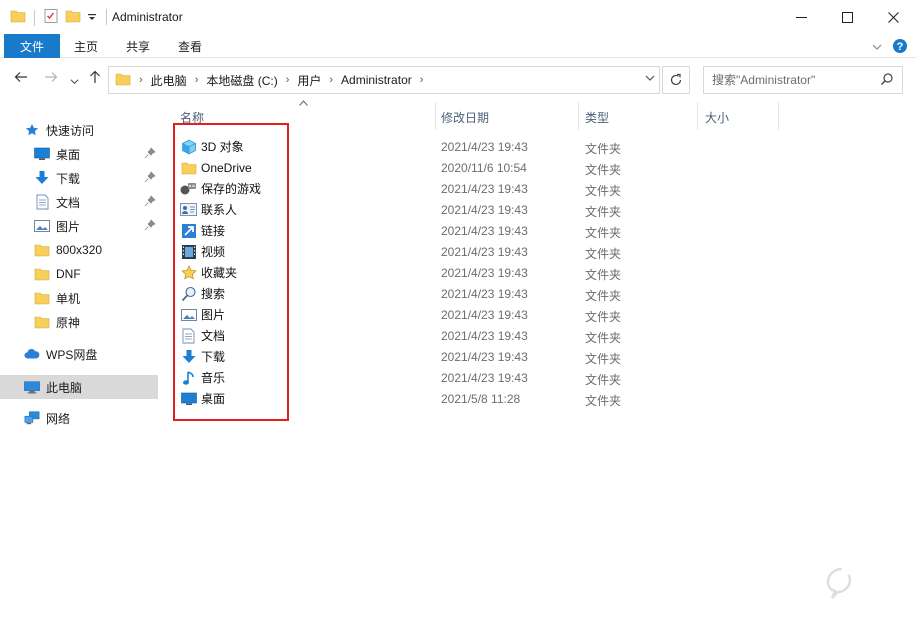  I want to click on file-row-links: 链接 2021/4/23 19:43 文件夹, so click(426, 230).